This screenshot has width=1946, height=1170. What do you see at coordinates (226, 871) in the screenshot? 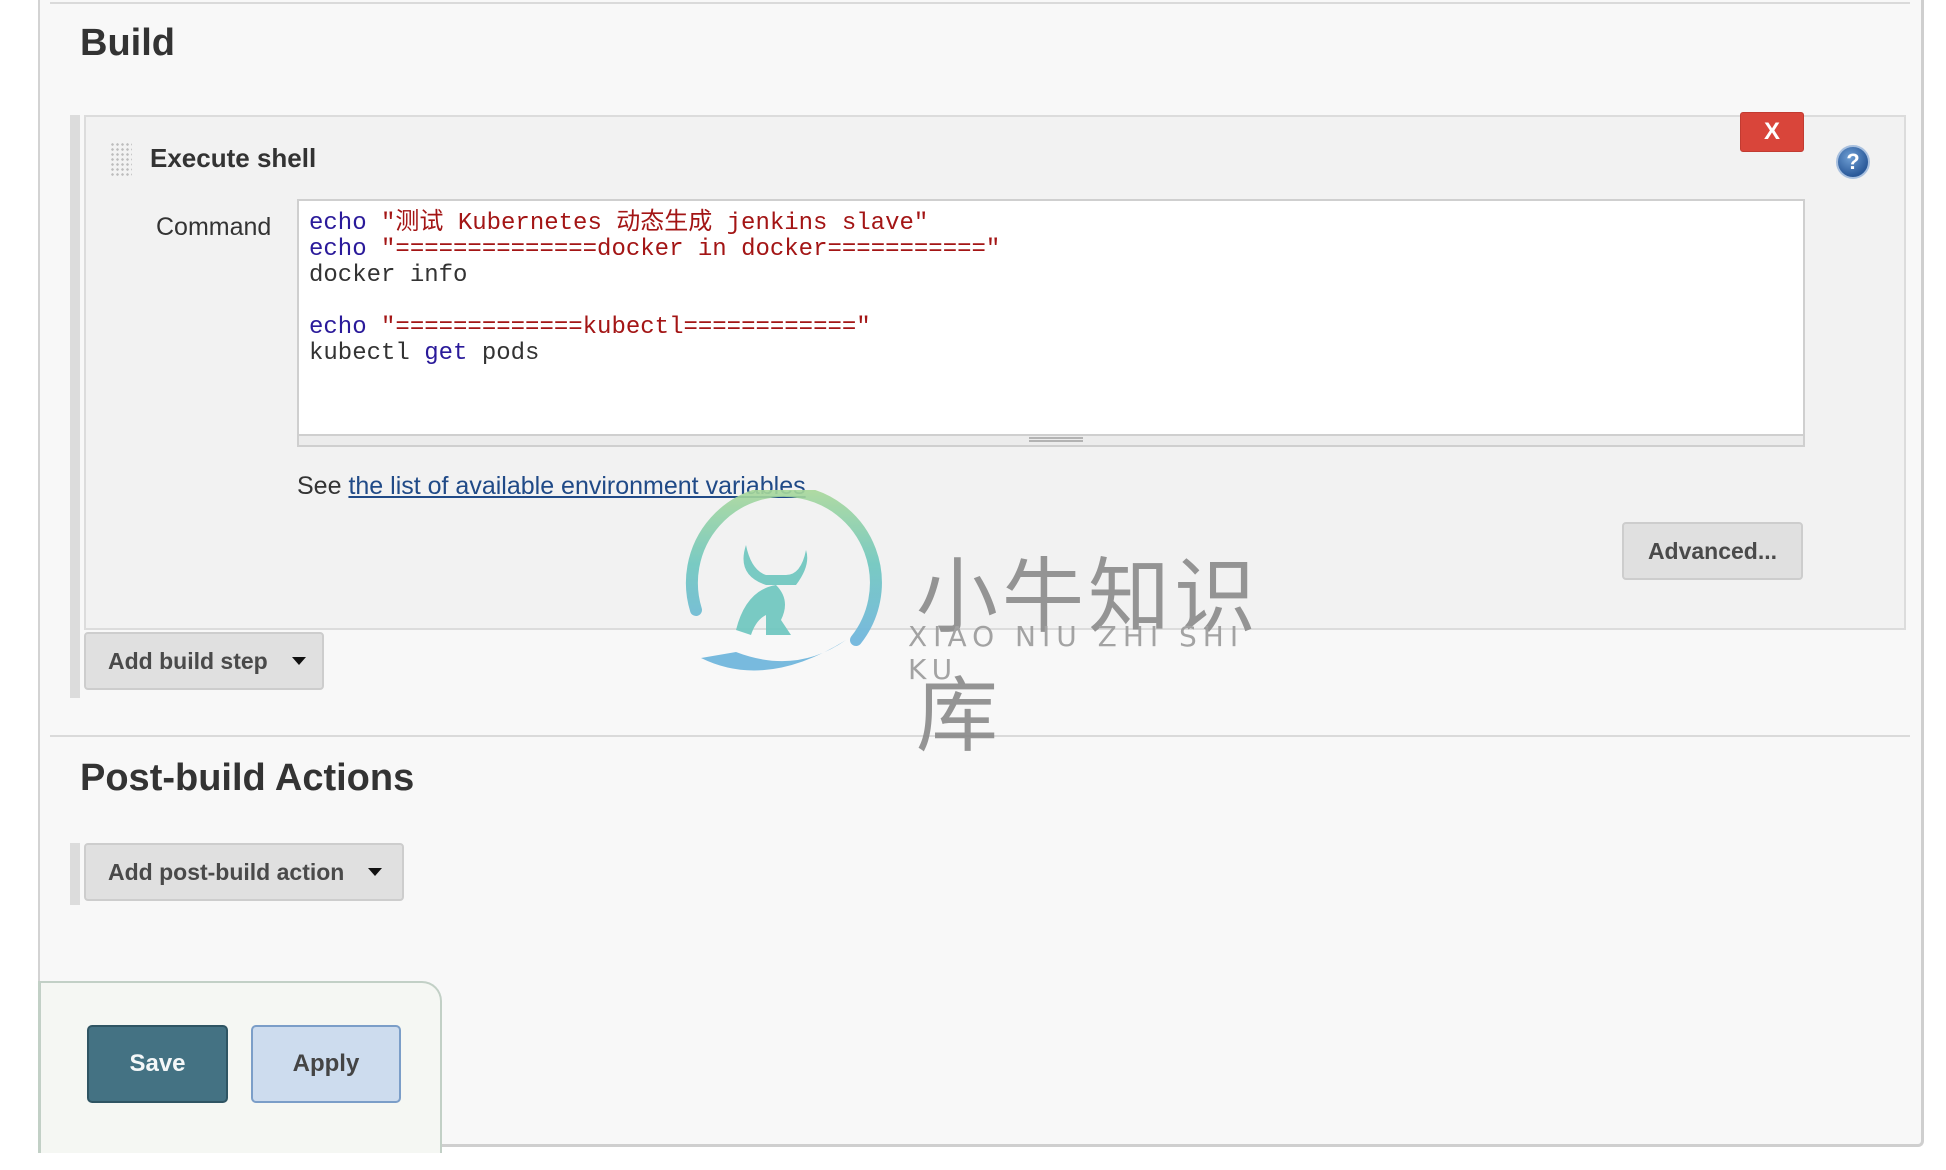
I see `add-post-build-label: Add post-build action` at bounding box center [226, 871].